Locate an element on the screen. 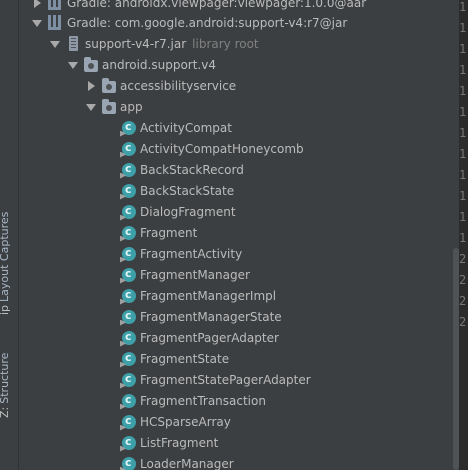 This screenshot has width=468, height=470. tree-node-class: BackStackRecord is located at coordinates (183, 169).